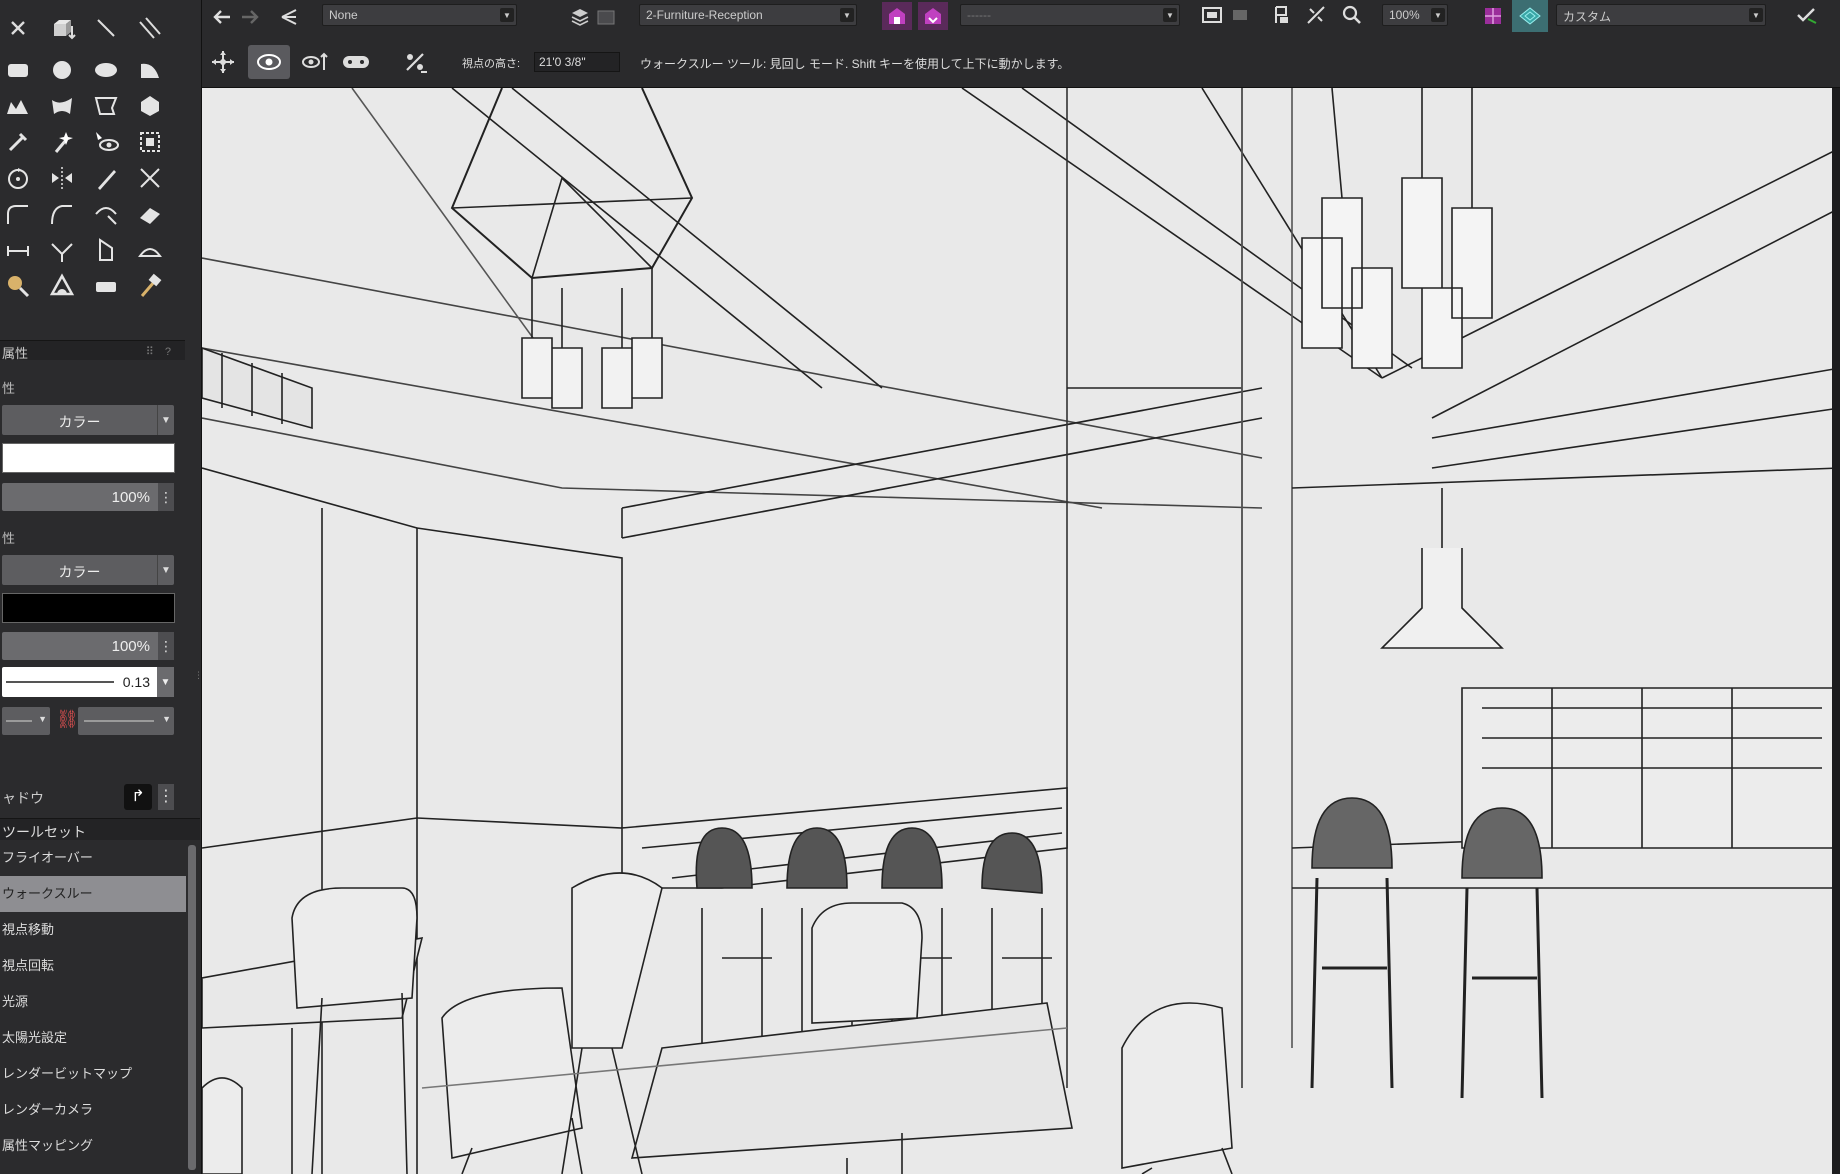 This screenshot has height=1174, width=1840. What do you see at coordinates (160, 351) in the screenshot?
I see `palette-controls-icon: ⠿ ?` at bounding box center [160, 351].